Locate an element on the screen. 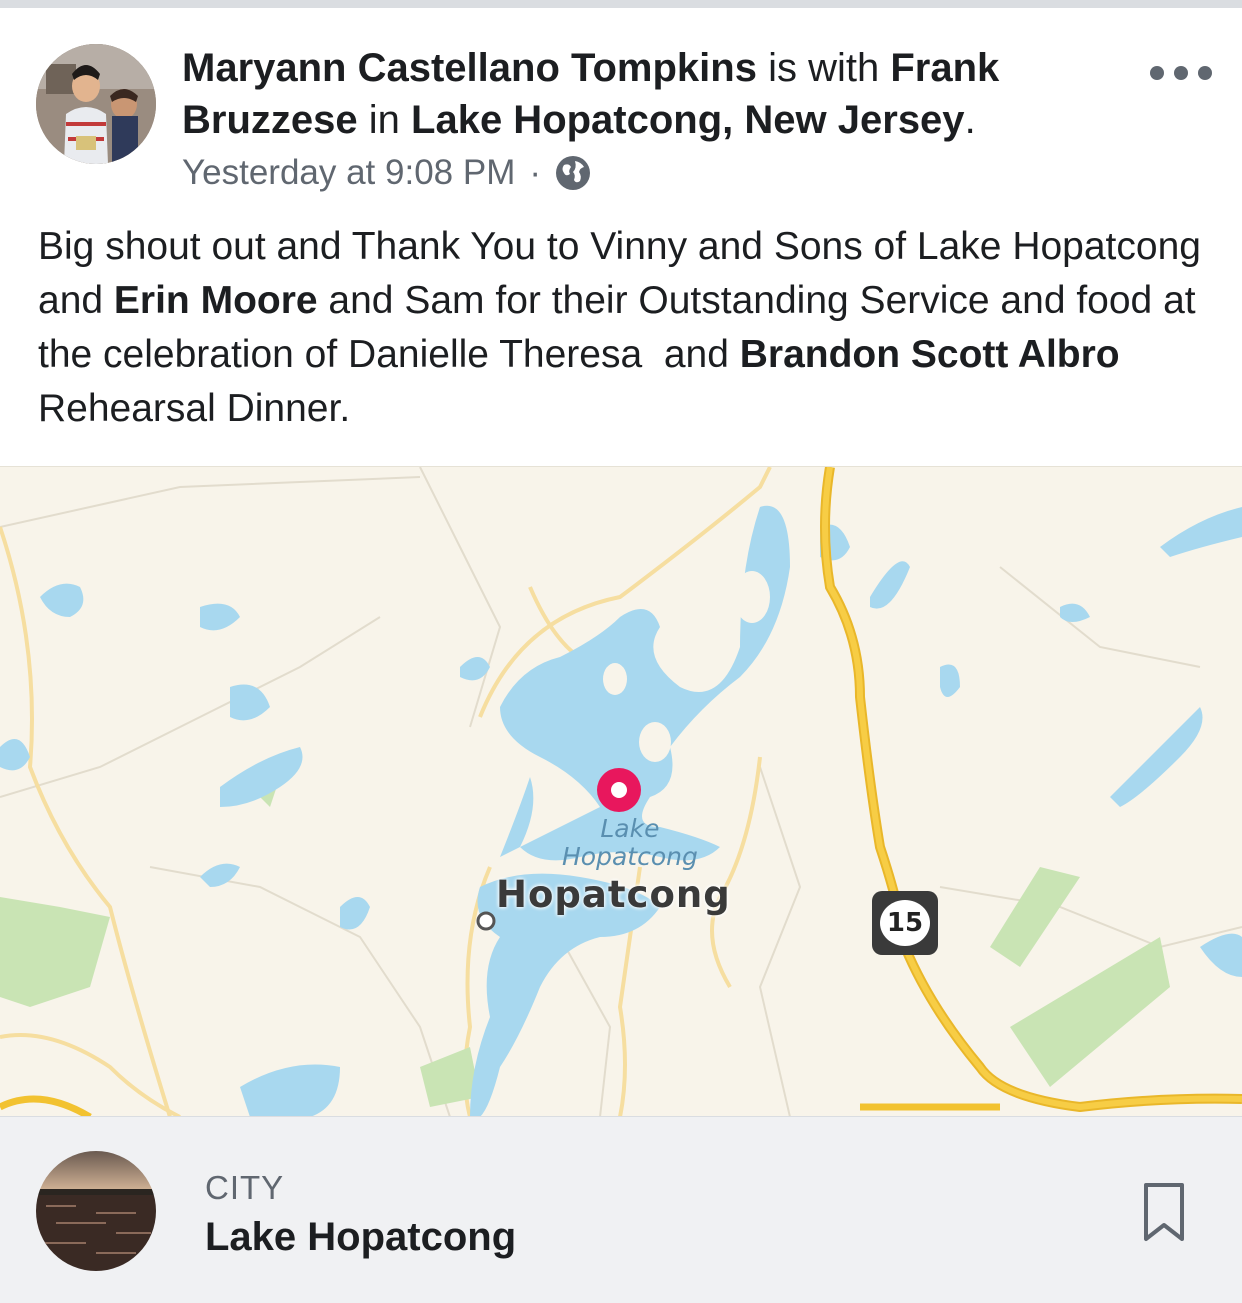  place-thumbnail is located at coordinates (96, 1211).